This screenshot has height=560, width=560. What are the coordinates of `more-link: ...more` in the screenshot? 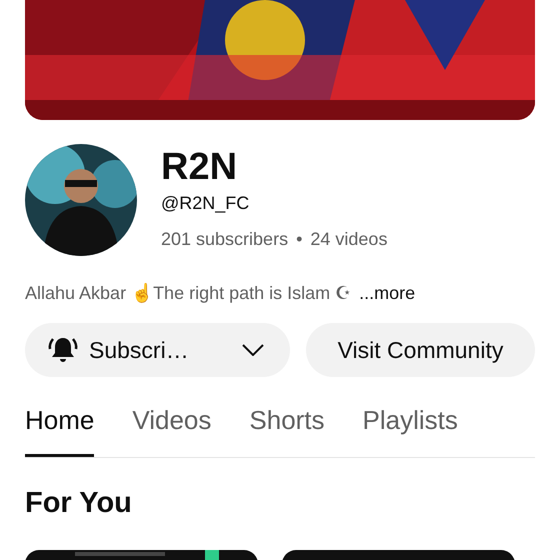 It's located at (387, 293).